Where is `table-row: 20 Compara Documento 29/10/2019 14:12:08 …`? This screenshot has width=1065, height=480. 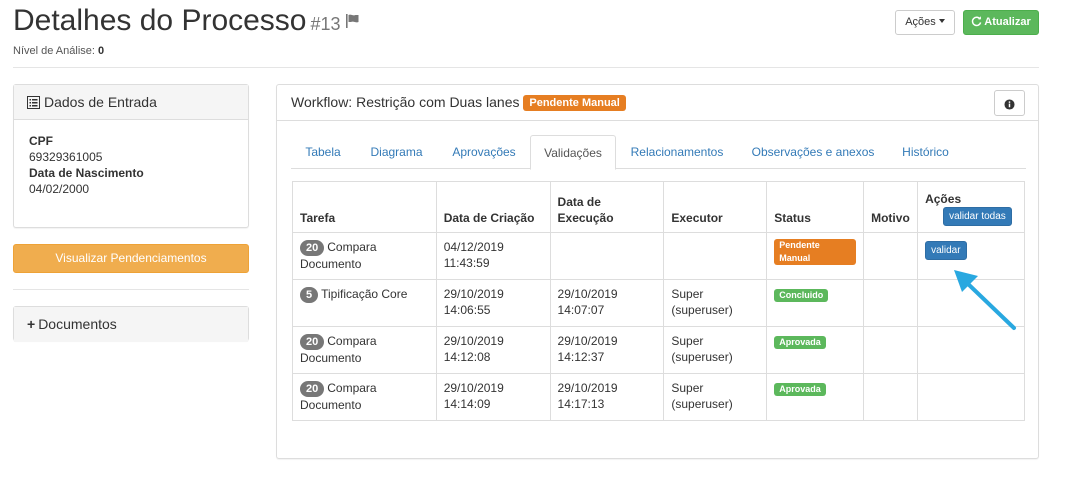
table-row: 20 Compara Documento 29/10/2019 14:12:08 … is located at coordinates (658, 350).